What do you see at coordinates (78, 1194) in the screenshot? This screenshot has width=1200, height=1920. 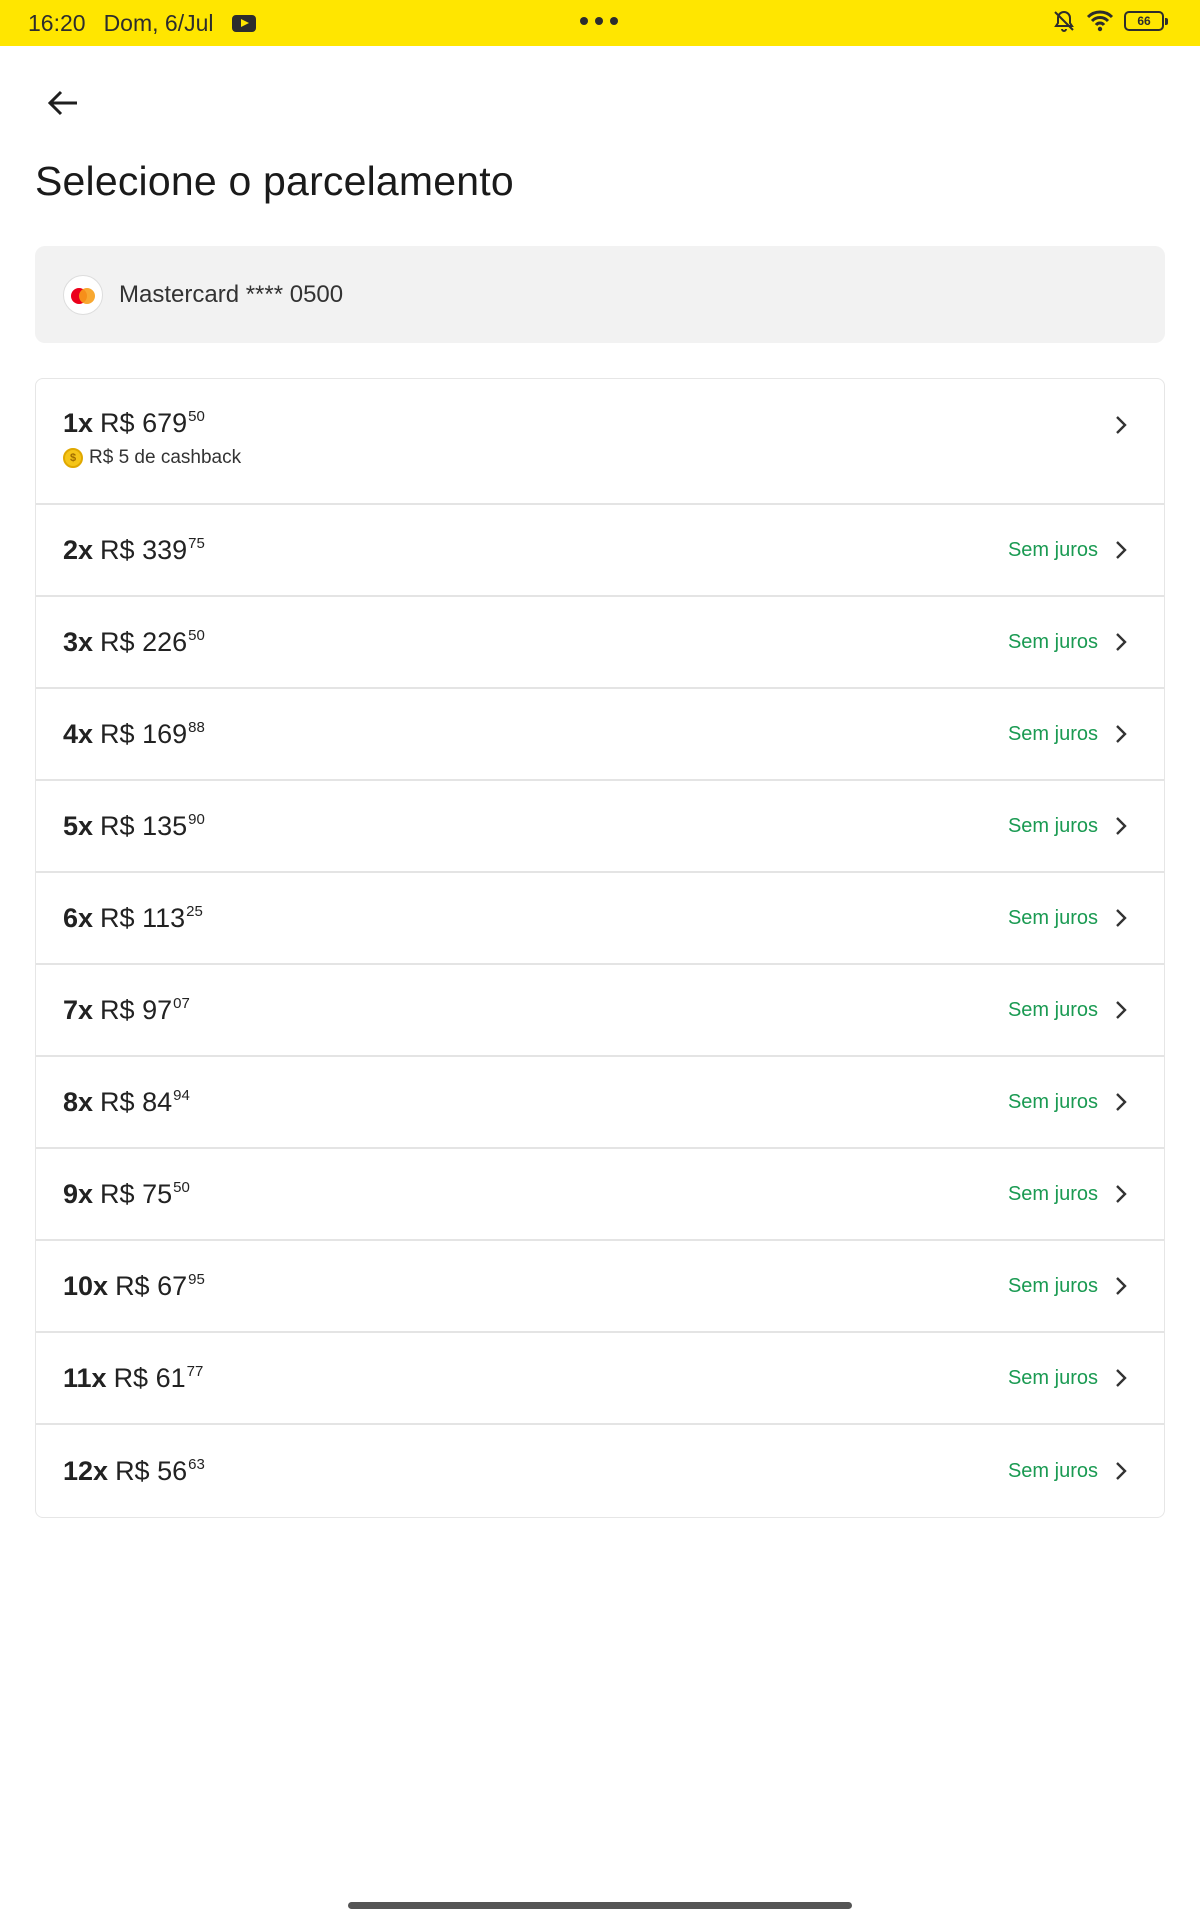 I see `installment-qty: 9x` at bounding box center [78, 1194].